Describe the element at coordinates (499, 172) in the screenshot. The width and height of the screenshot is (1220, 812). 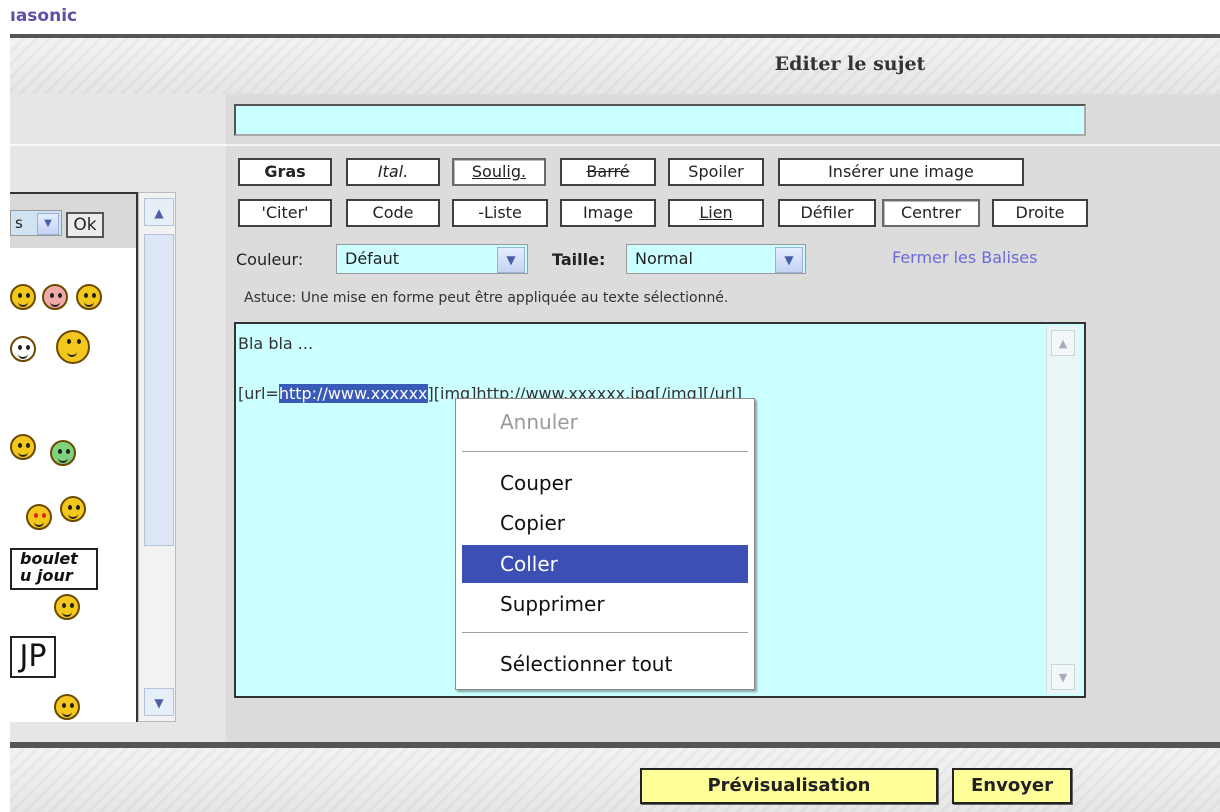
I see `underline-button: Soulig.` at that location.